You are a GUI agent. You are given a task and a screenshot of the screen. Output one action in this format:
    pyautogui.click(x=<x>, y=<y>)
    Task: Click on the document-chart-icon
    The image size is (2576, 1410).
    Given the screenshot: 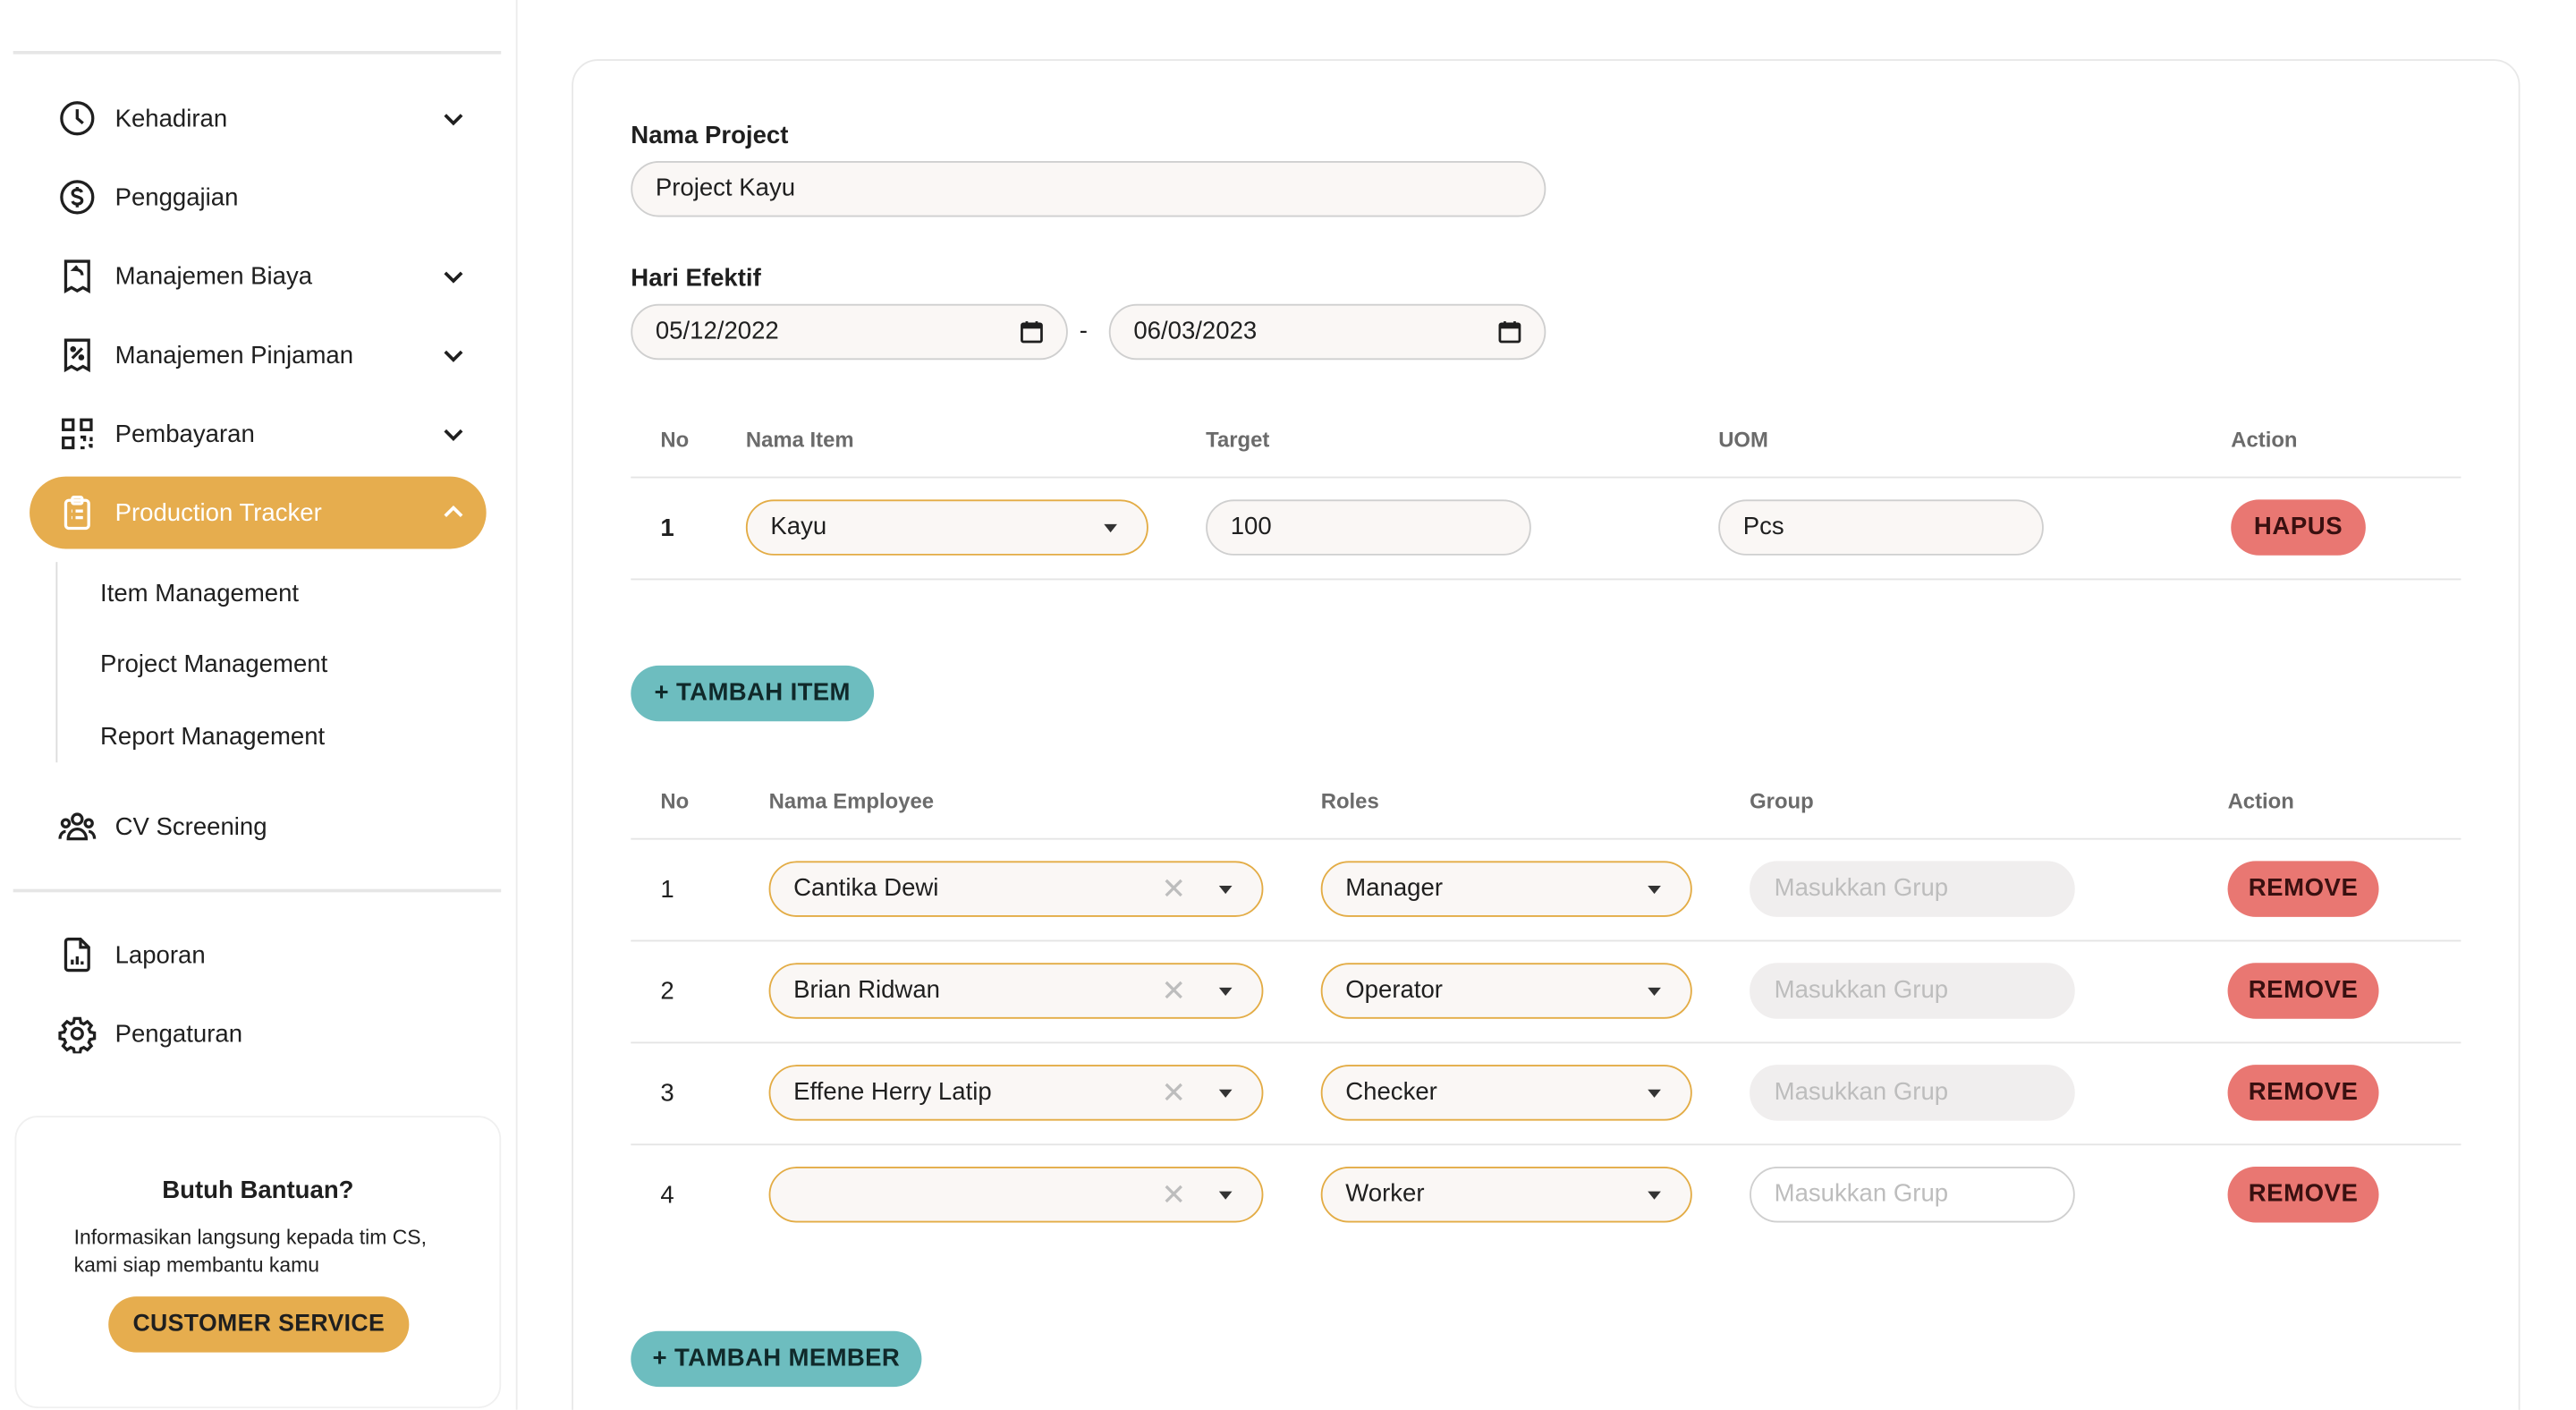 What is the action you would take?
    pyautogui.click(x=77, y=954)
    